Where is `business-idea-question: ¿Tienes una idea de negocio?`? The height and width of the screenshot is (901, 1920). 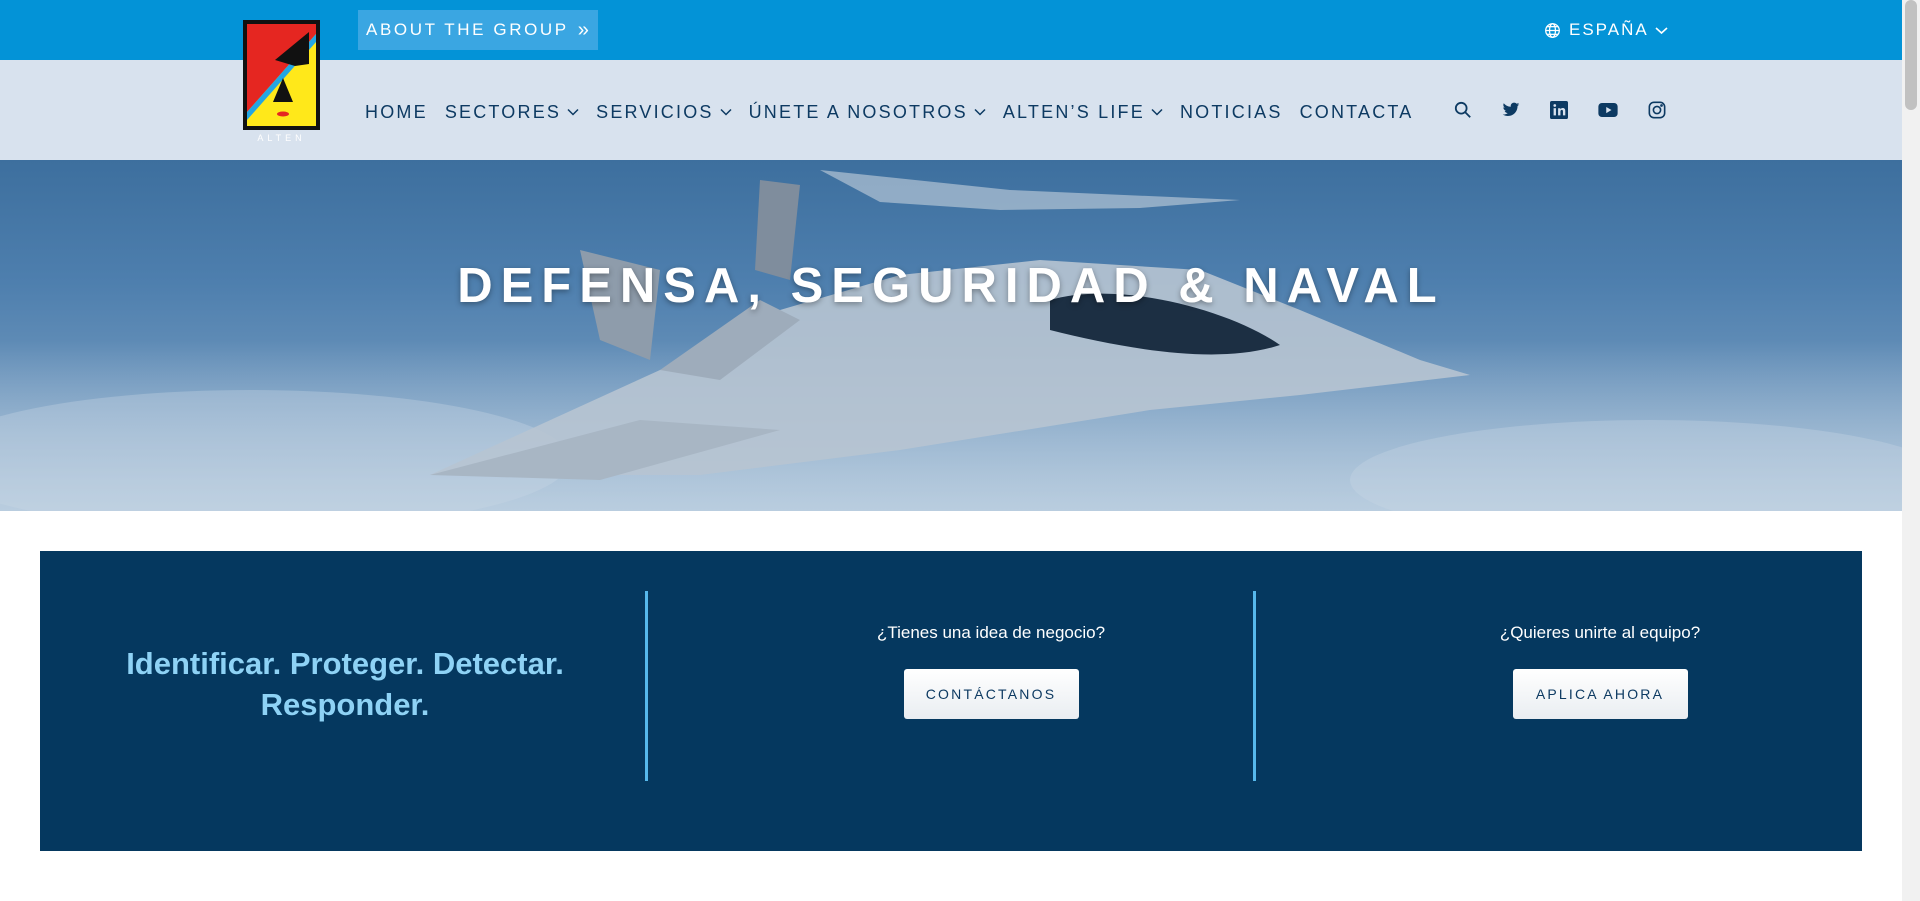 business-idea-question: ¿Tienes una idea de negocio? is located at coordinates (991, 632).